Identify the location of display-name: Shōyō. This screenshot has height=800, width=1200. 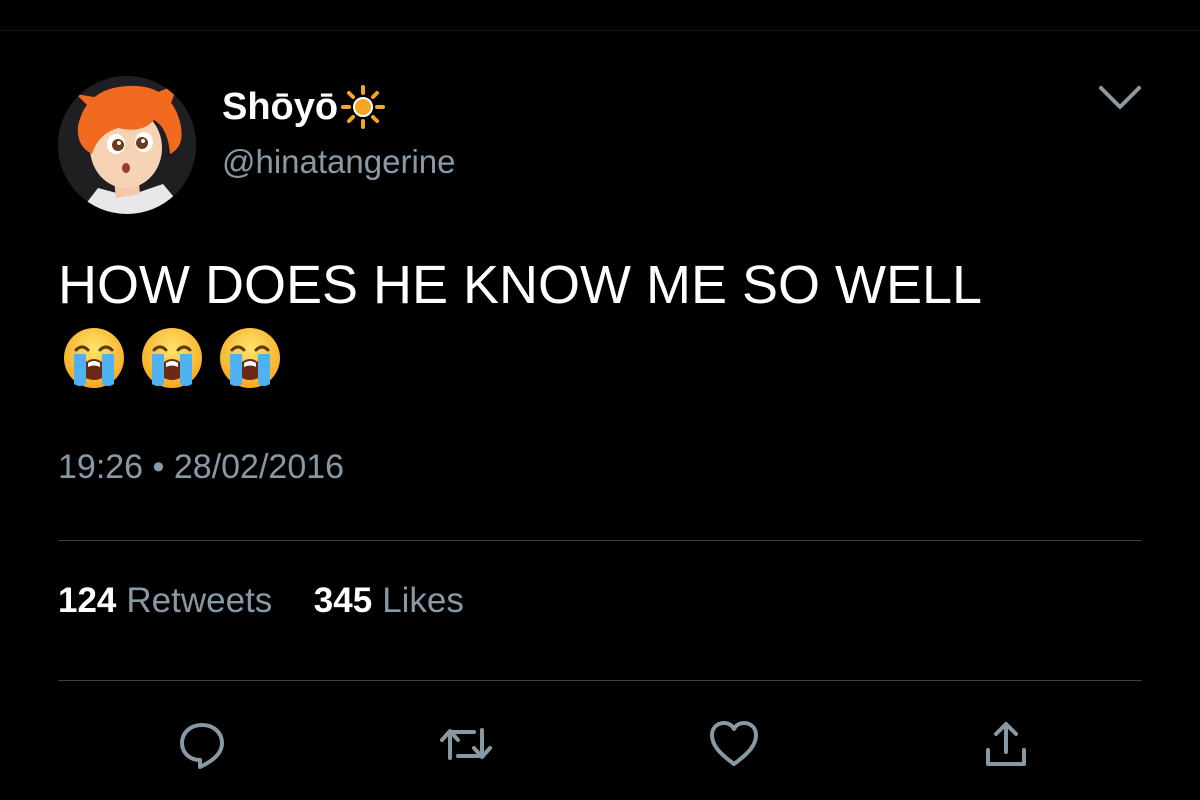
(304, 107).